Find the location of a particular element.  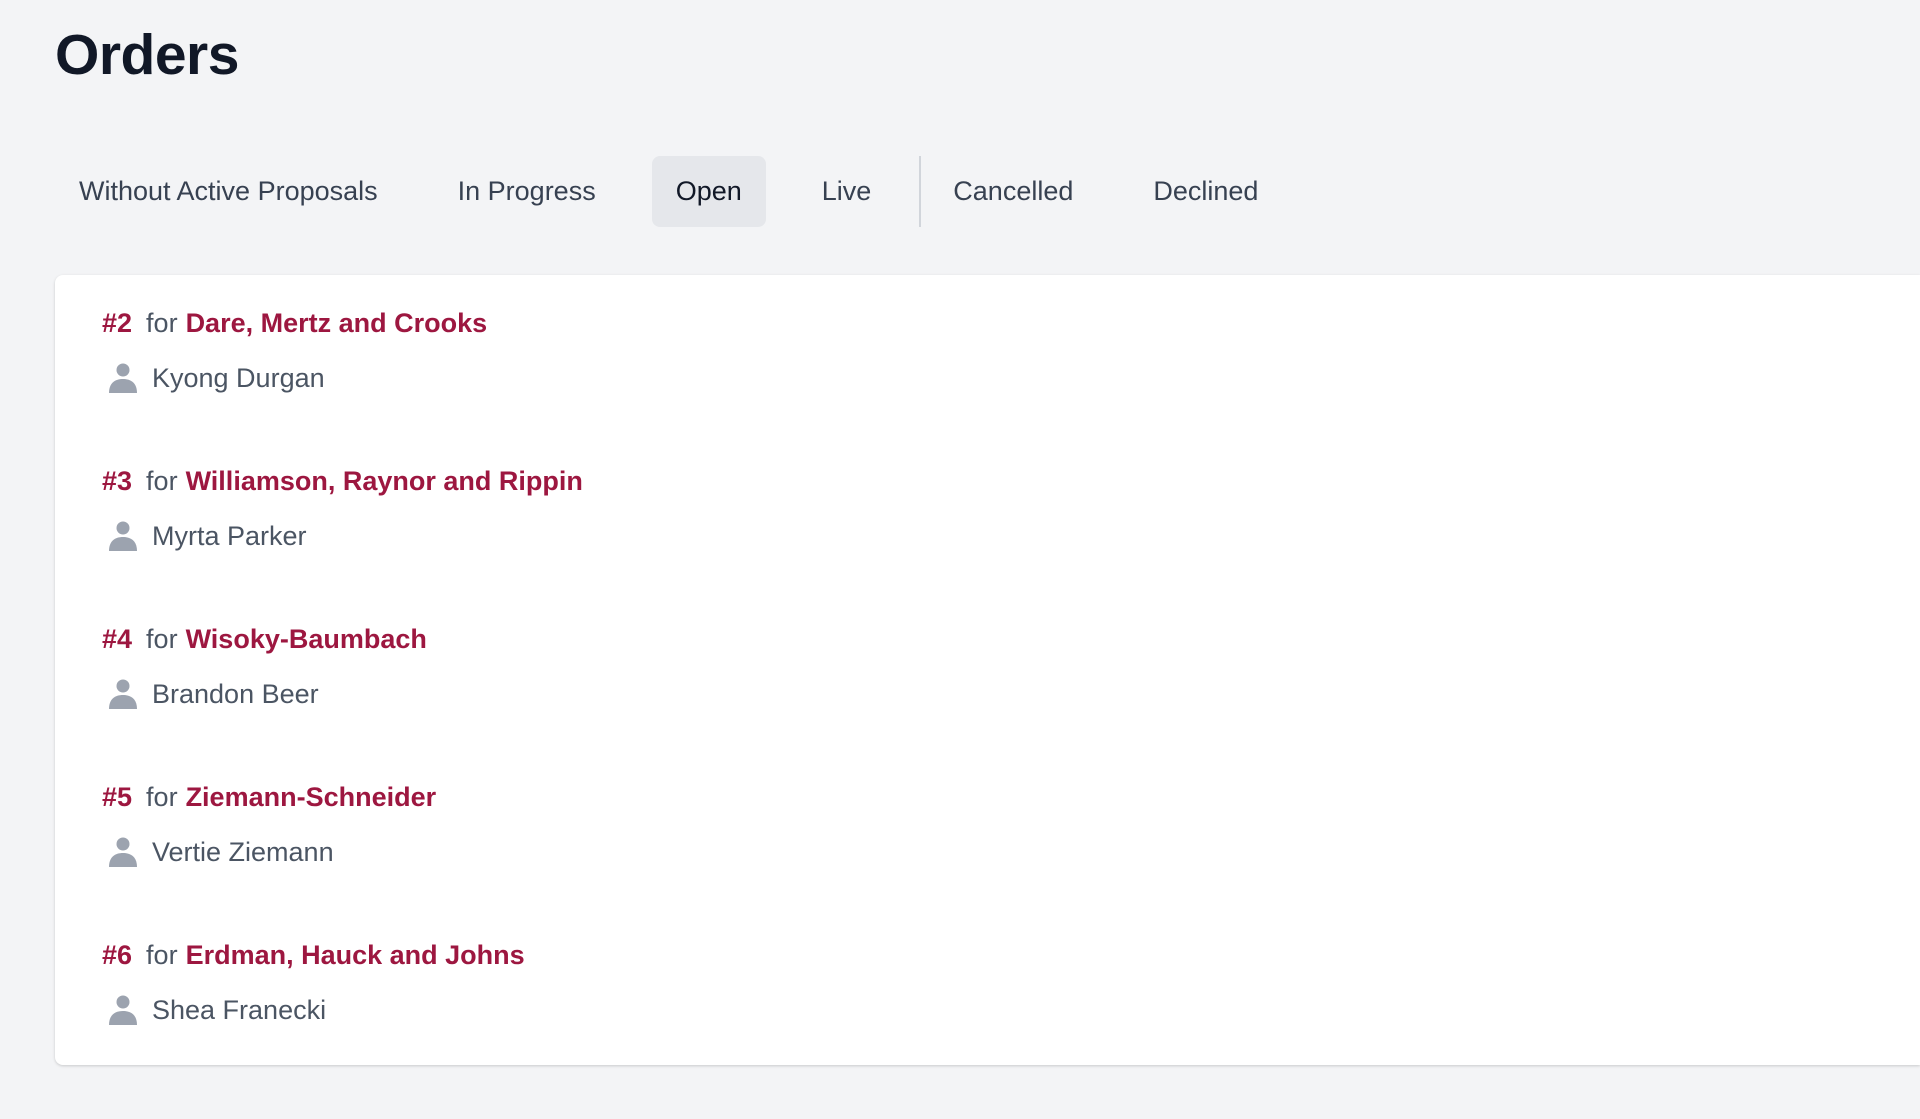

order-contact: Brandon Beer is located at coordinates (1011, 694).